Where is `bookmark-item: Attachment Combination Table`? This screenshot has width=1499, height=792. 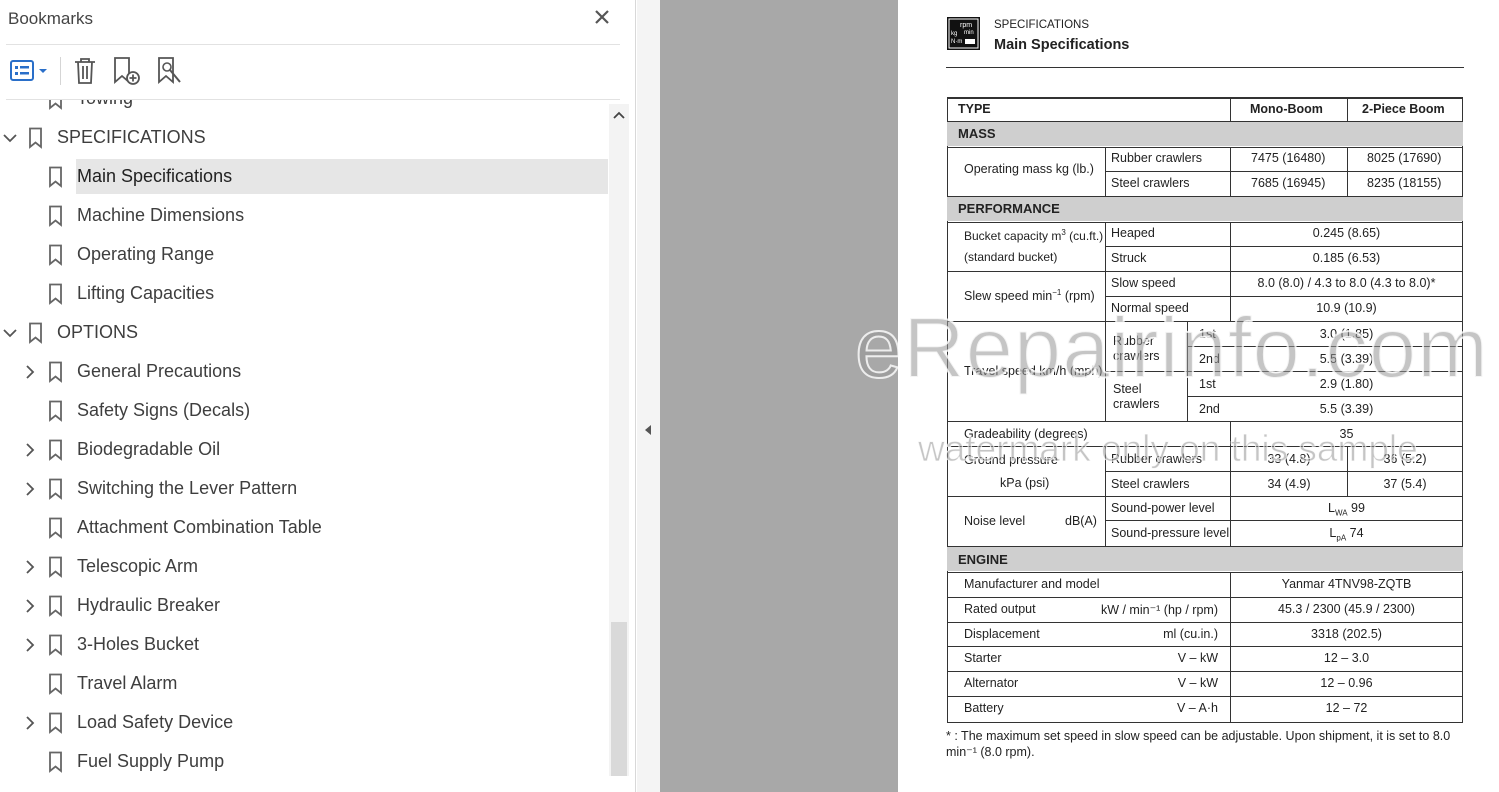 bookmark-item: Attachment Combination Table is located at coordinates (304, 528).